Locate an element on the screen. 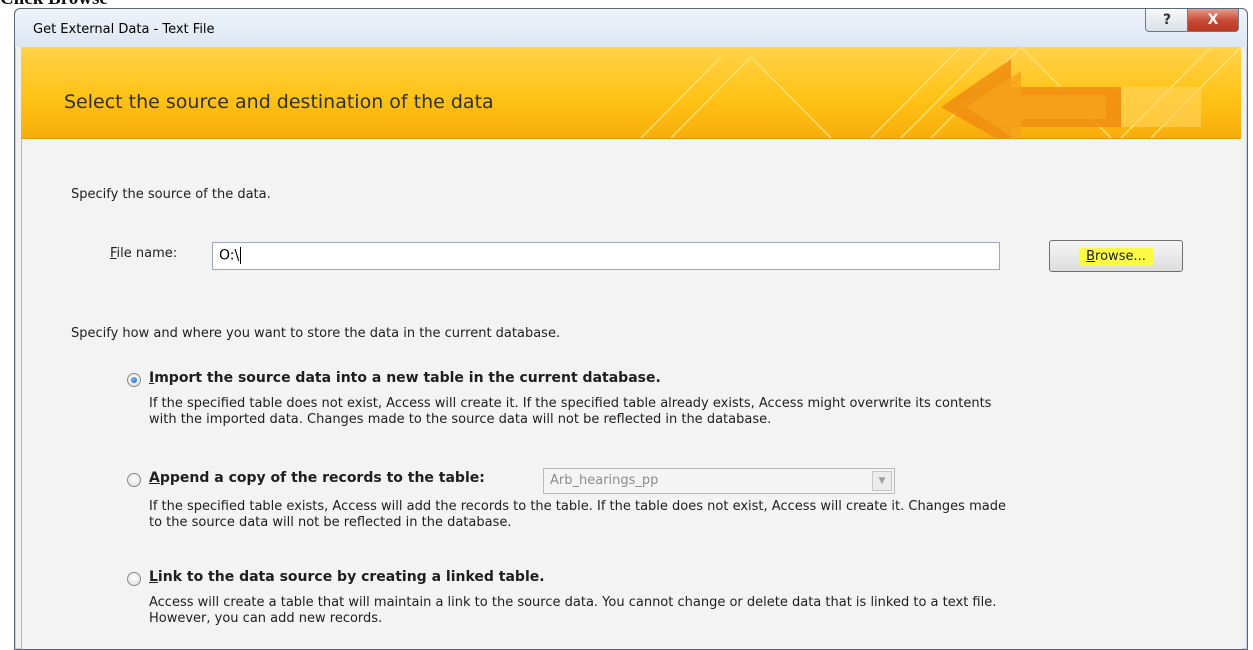 The image size is (1253, 650). source-prompt: Specify the source of the data. is located at coordinates (171, 194).